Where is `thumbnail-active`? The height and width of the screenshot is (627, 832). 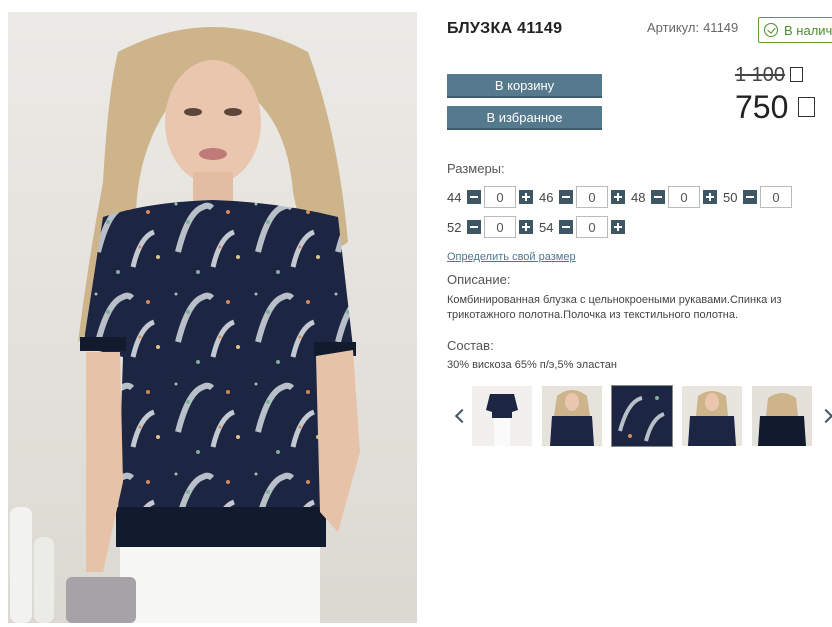 thumbnail-active is located at coordinates (642, 416).